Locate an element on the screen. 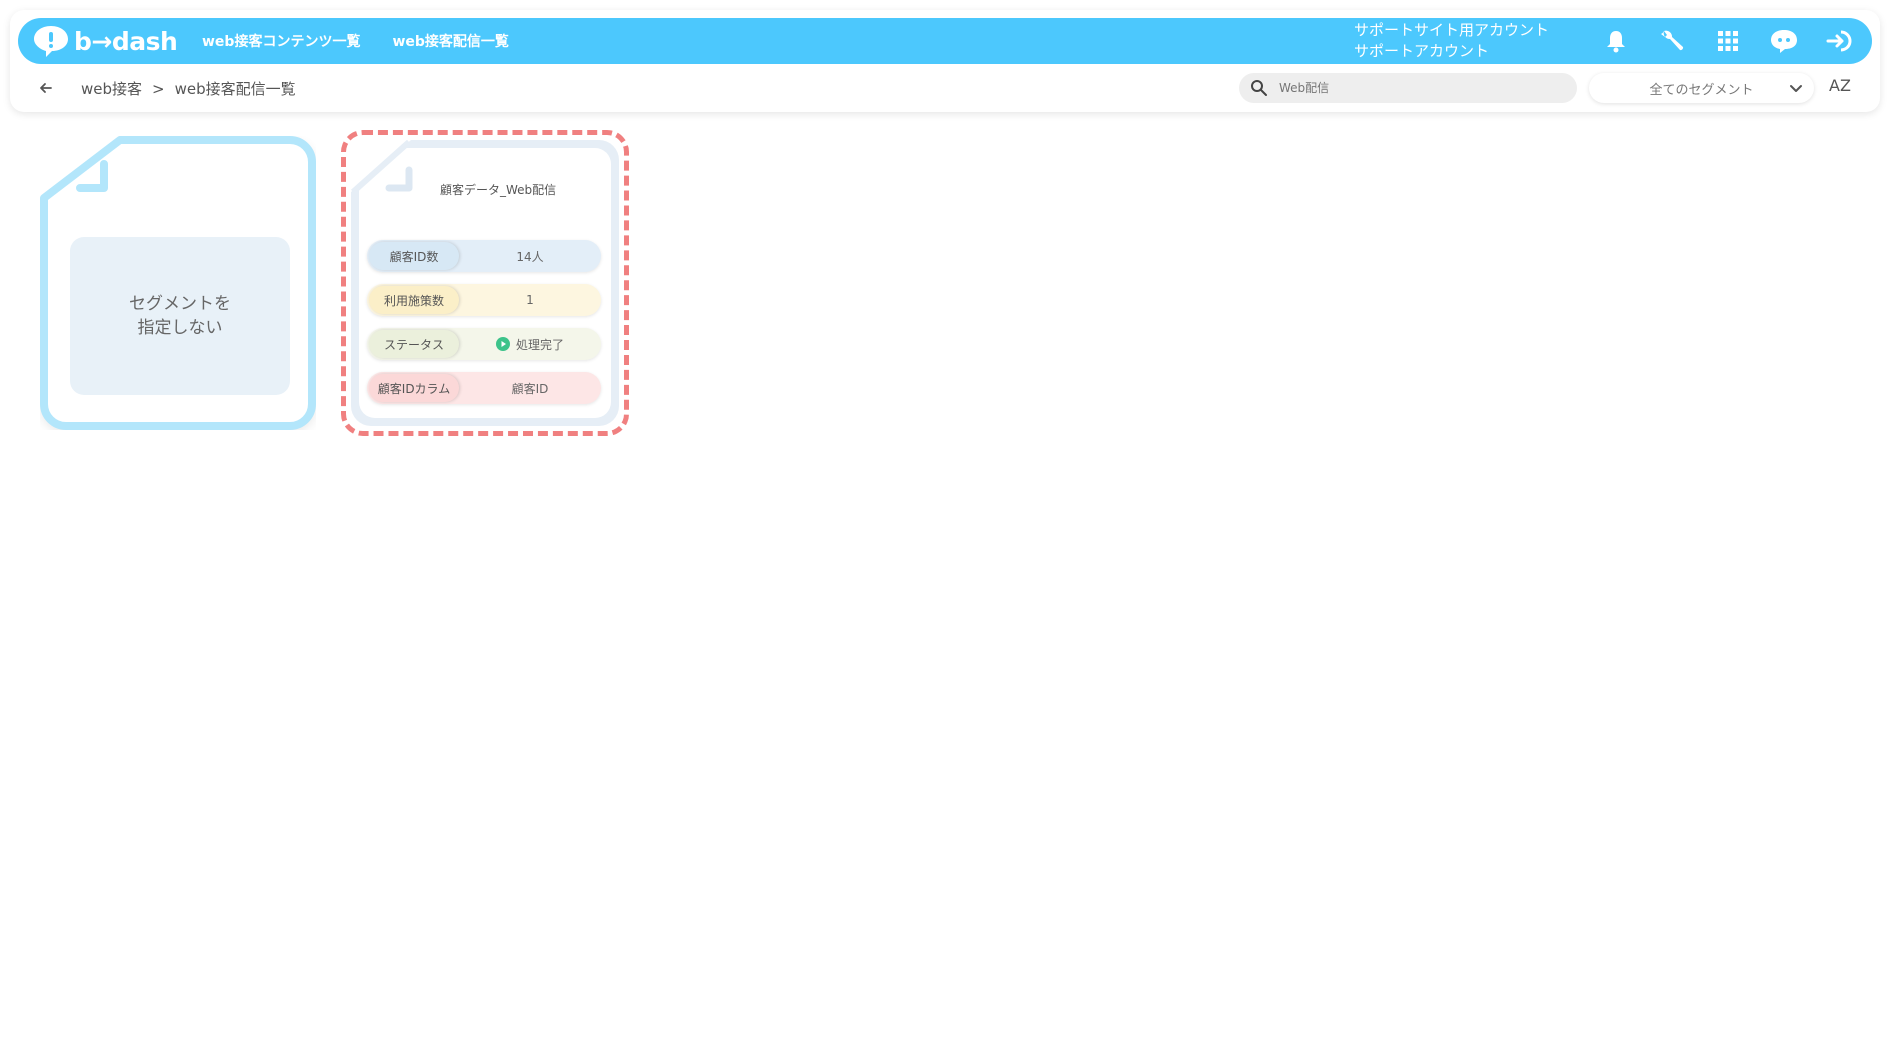 Image resolution: width=1890 pixels, height=1063 pixels. segment-select-value: 全てのセグメント is located at coordinates (1701, 90).